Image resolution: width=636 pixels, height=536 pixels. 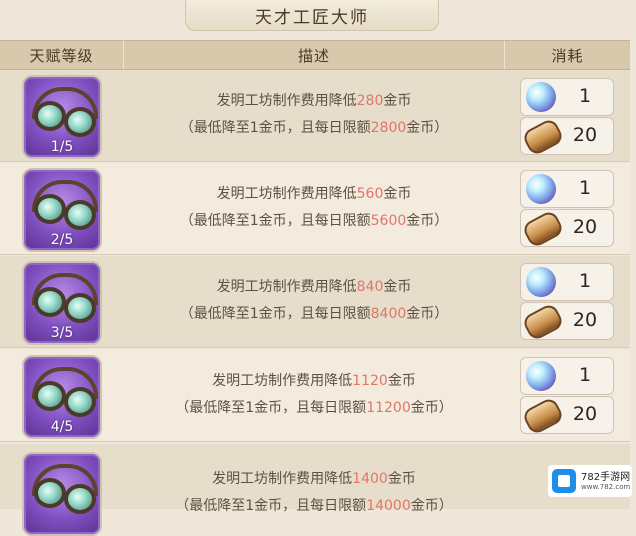 I want to click on daily-limit-amount: 14000, so click(x=388, y=506).